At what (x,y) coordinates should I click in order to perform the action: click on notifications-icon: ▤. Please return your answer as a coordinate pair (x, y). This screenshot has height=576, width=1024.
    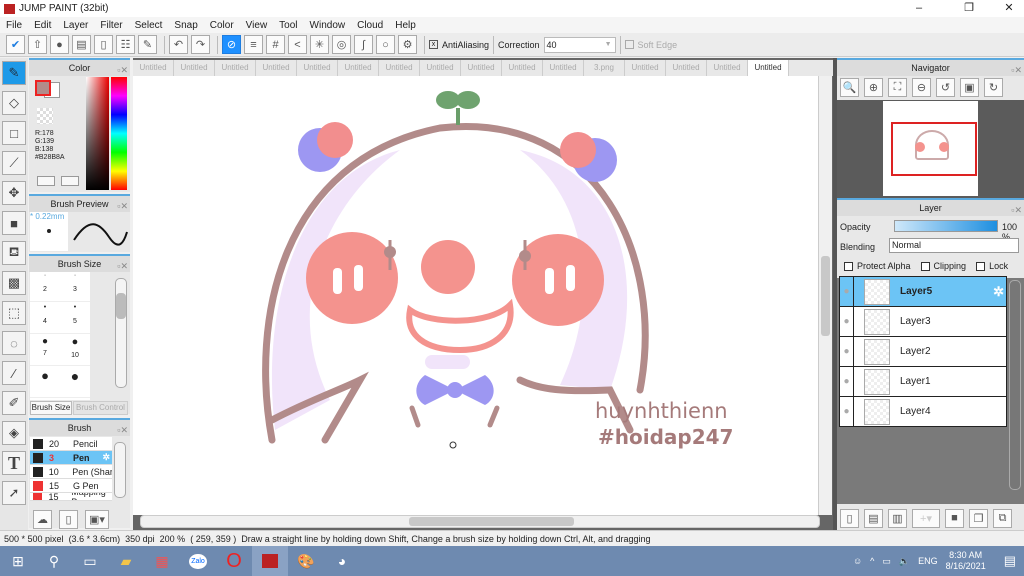
    Looking at the image, I should click on (1010, 561).